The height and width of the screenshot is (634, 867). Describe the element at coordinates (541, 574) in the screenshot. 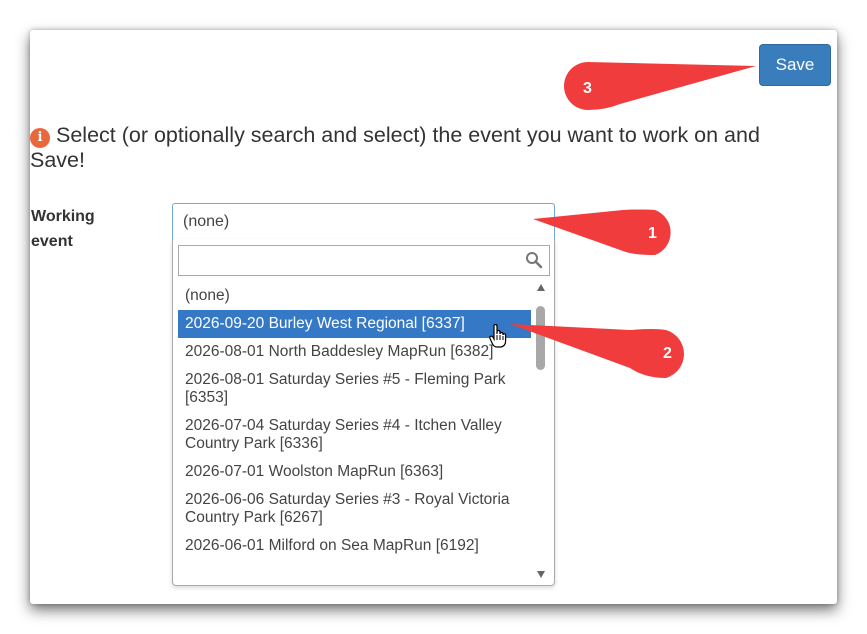

I see `scroll-down-icon` at that location.